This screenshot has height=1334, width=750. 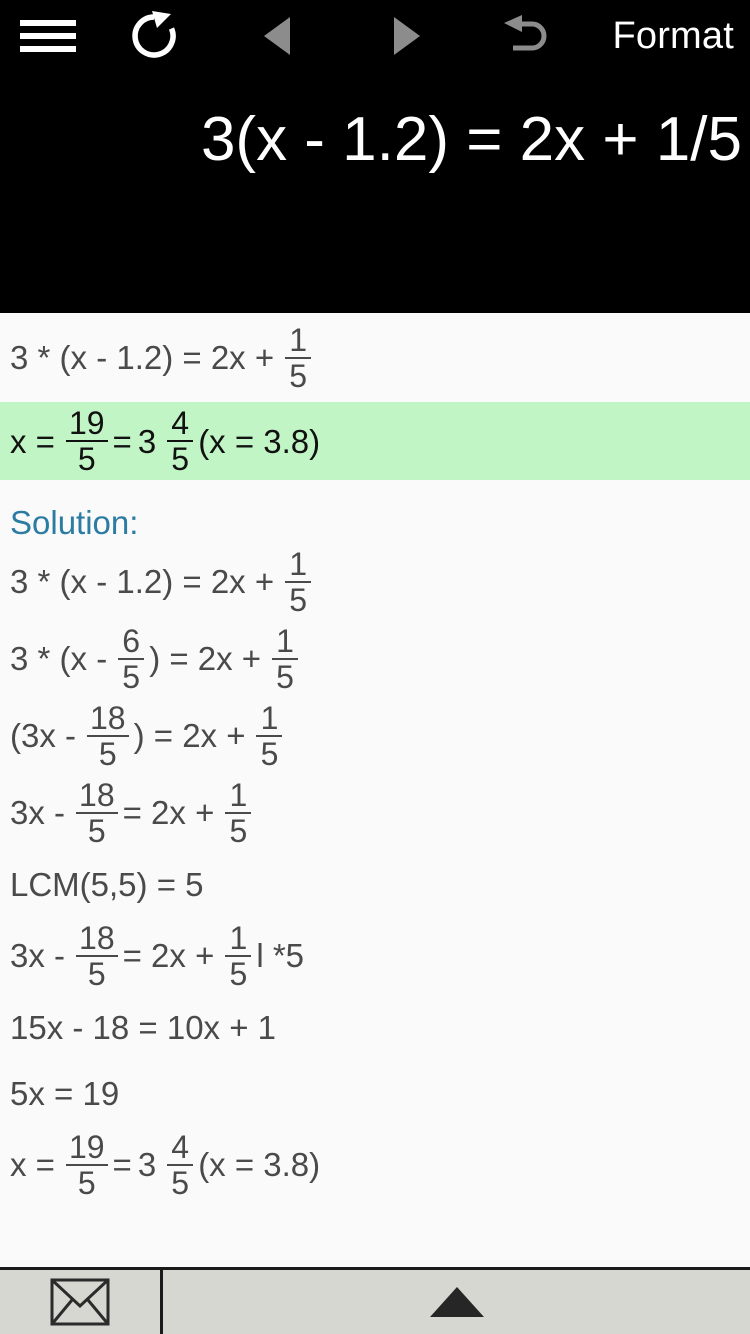 I want to click on answer-equals: =, so click(x=122, y=441).